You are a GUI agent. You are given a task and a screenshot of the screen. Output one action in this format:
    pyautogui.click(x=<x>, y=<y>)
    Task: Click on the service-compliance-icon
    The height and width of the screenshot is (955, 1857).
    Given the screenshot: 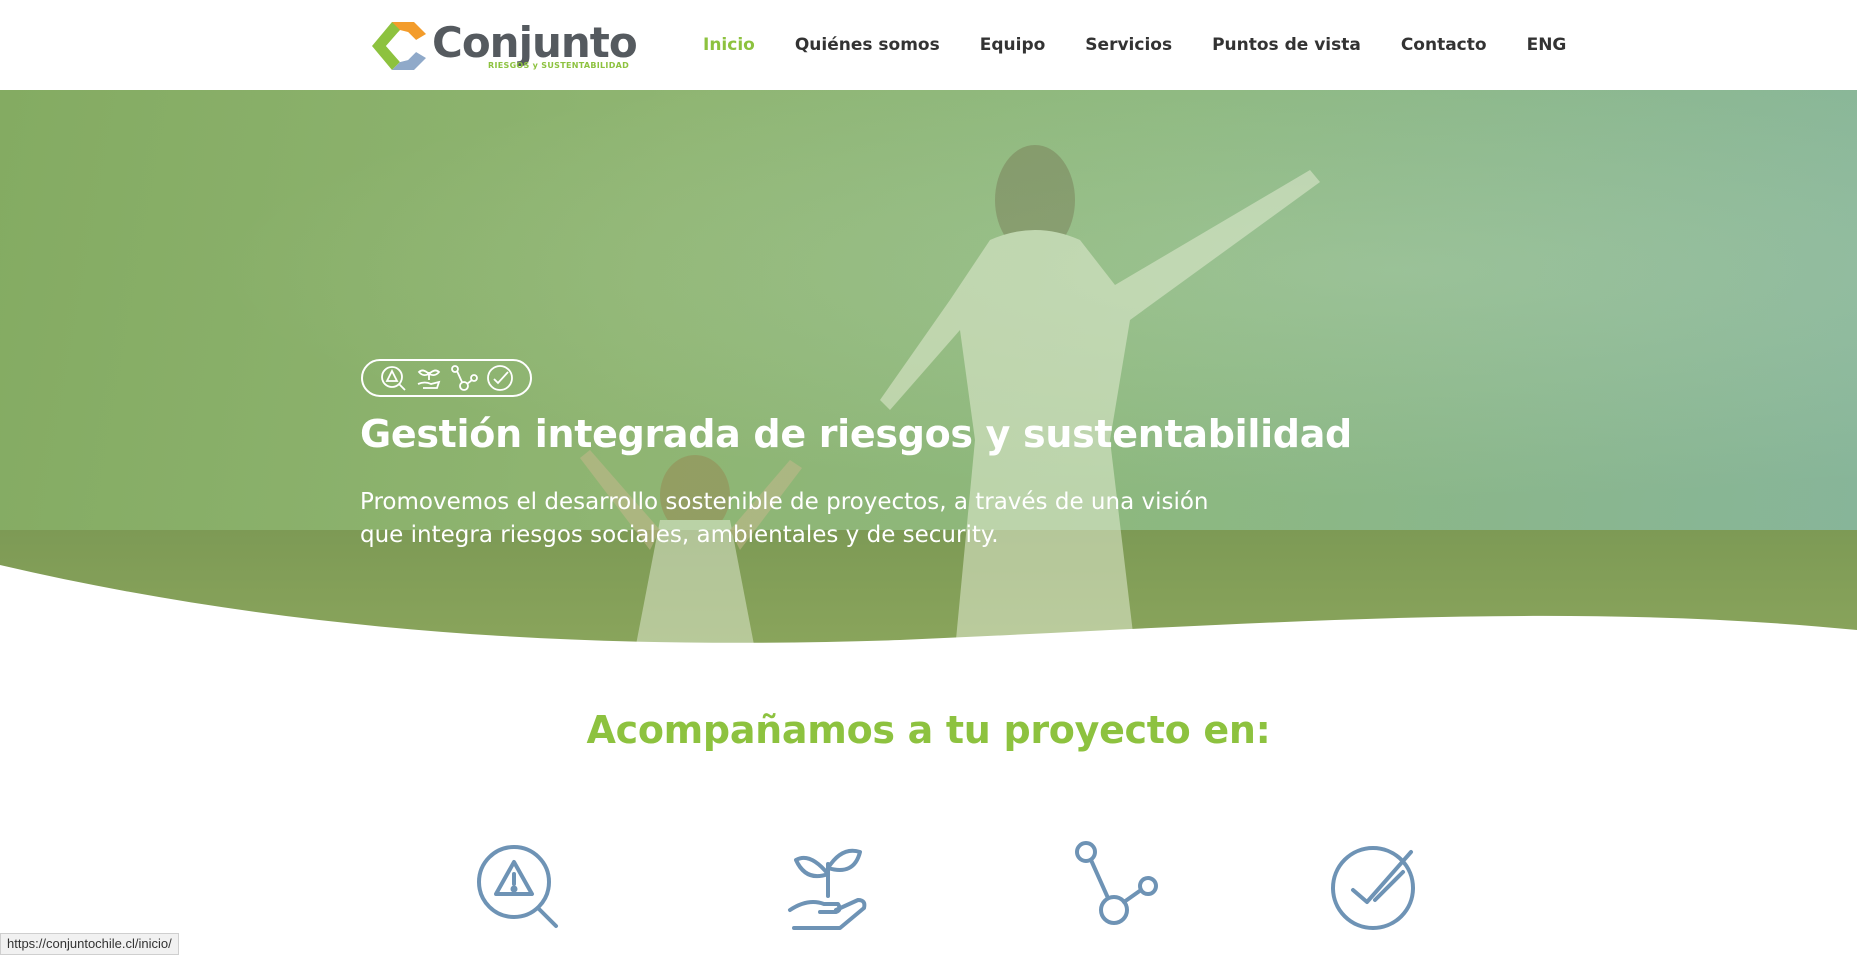 What is the action you would take?
    pyautogui.click(x=1375, y=886)
    